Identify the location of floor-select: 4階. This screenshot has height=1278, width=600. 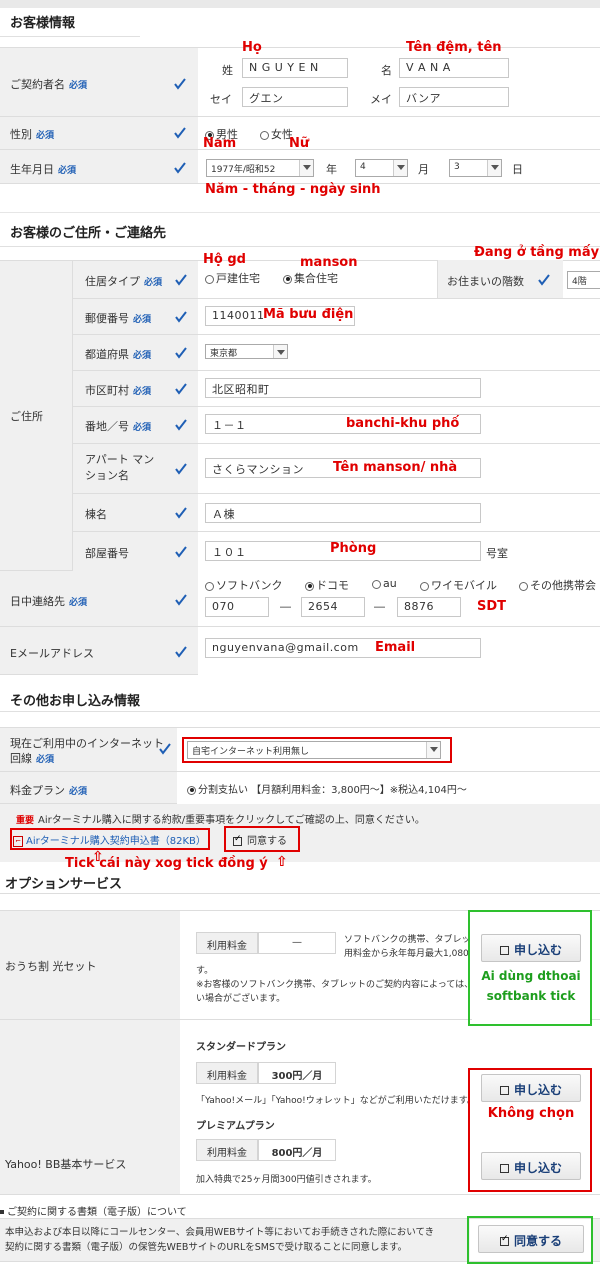
(583, 280).